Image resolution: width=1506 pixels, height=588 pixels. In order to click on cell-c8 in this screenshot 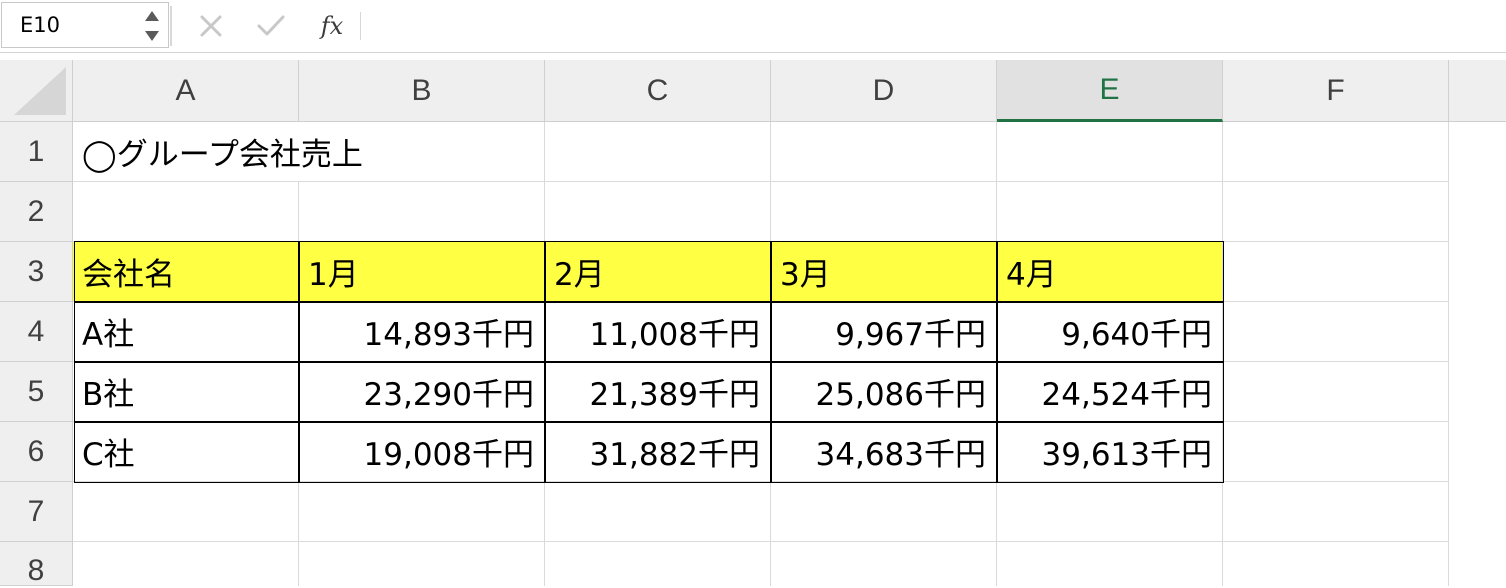, I will do `click(658, 564)`.